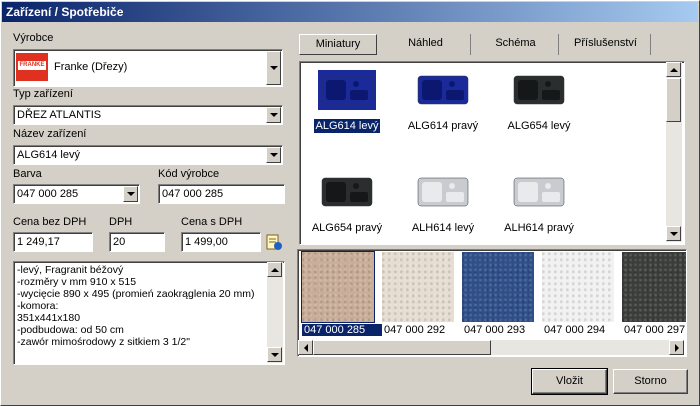 The width and height of the screenshot is (700, 406). Describe the element at coordinates (50, 134) in the screenshot. I see `device-name-label: Název zařízení` at that location.